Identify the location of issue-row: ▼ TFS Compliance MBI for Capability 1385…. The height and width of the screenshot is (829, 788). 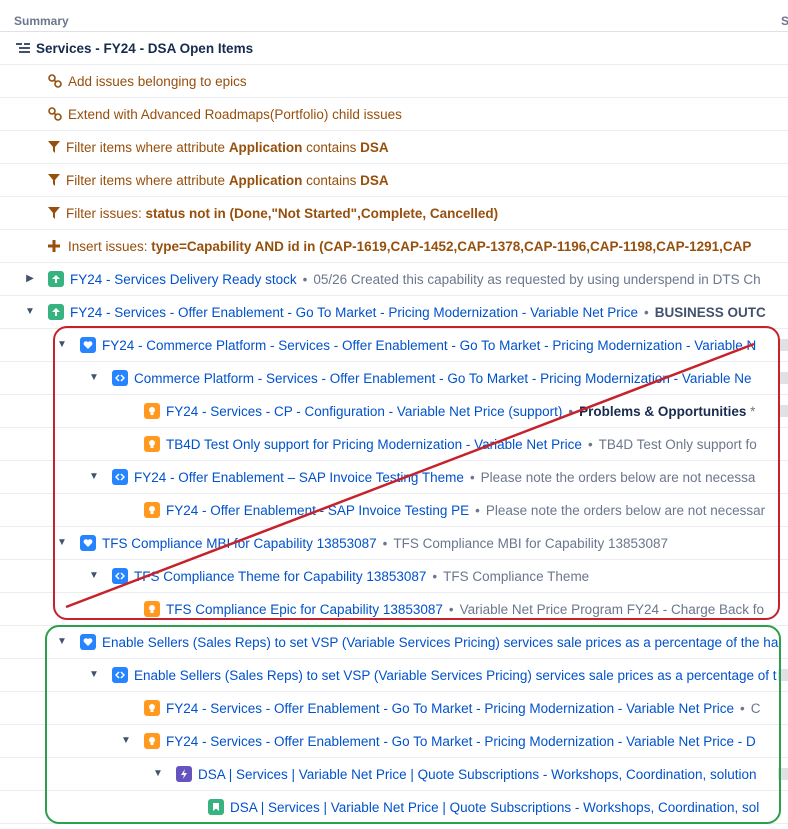
(394, 543).